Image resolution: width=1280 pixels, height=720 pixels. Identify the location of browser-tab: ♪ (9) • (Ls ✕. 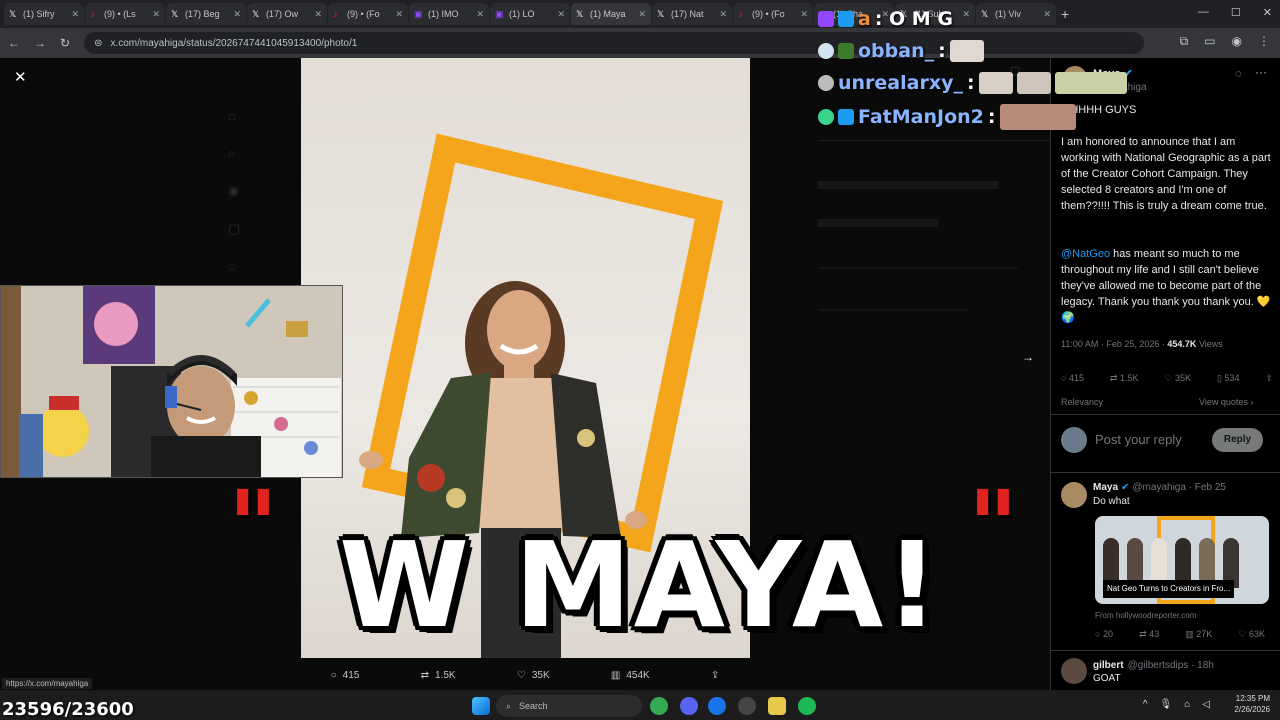
(125, 14).